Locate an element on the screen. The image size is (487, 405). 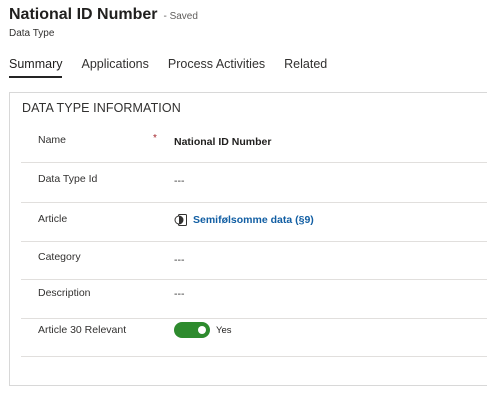
tab-related: Related is located at coordinates (305, 67).